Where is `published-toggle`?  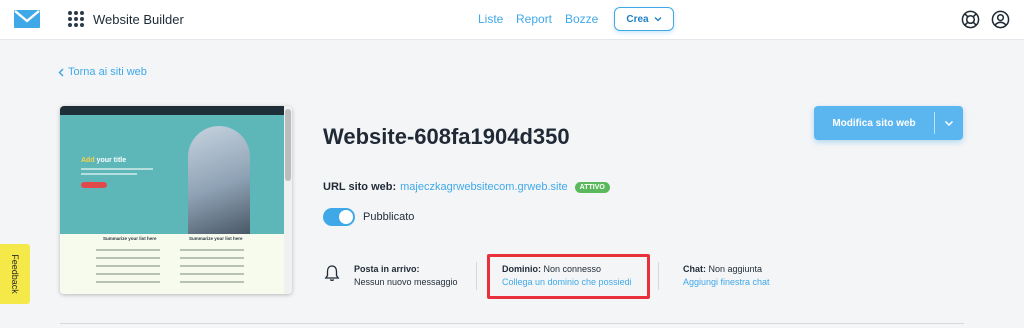
published-toggle is located at coordinates (339, 217).